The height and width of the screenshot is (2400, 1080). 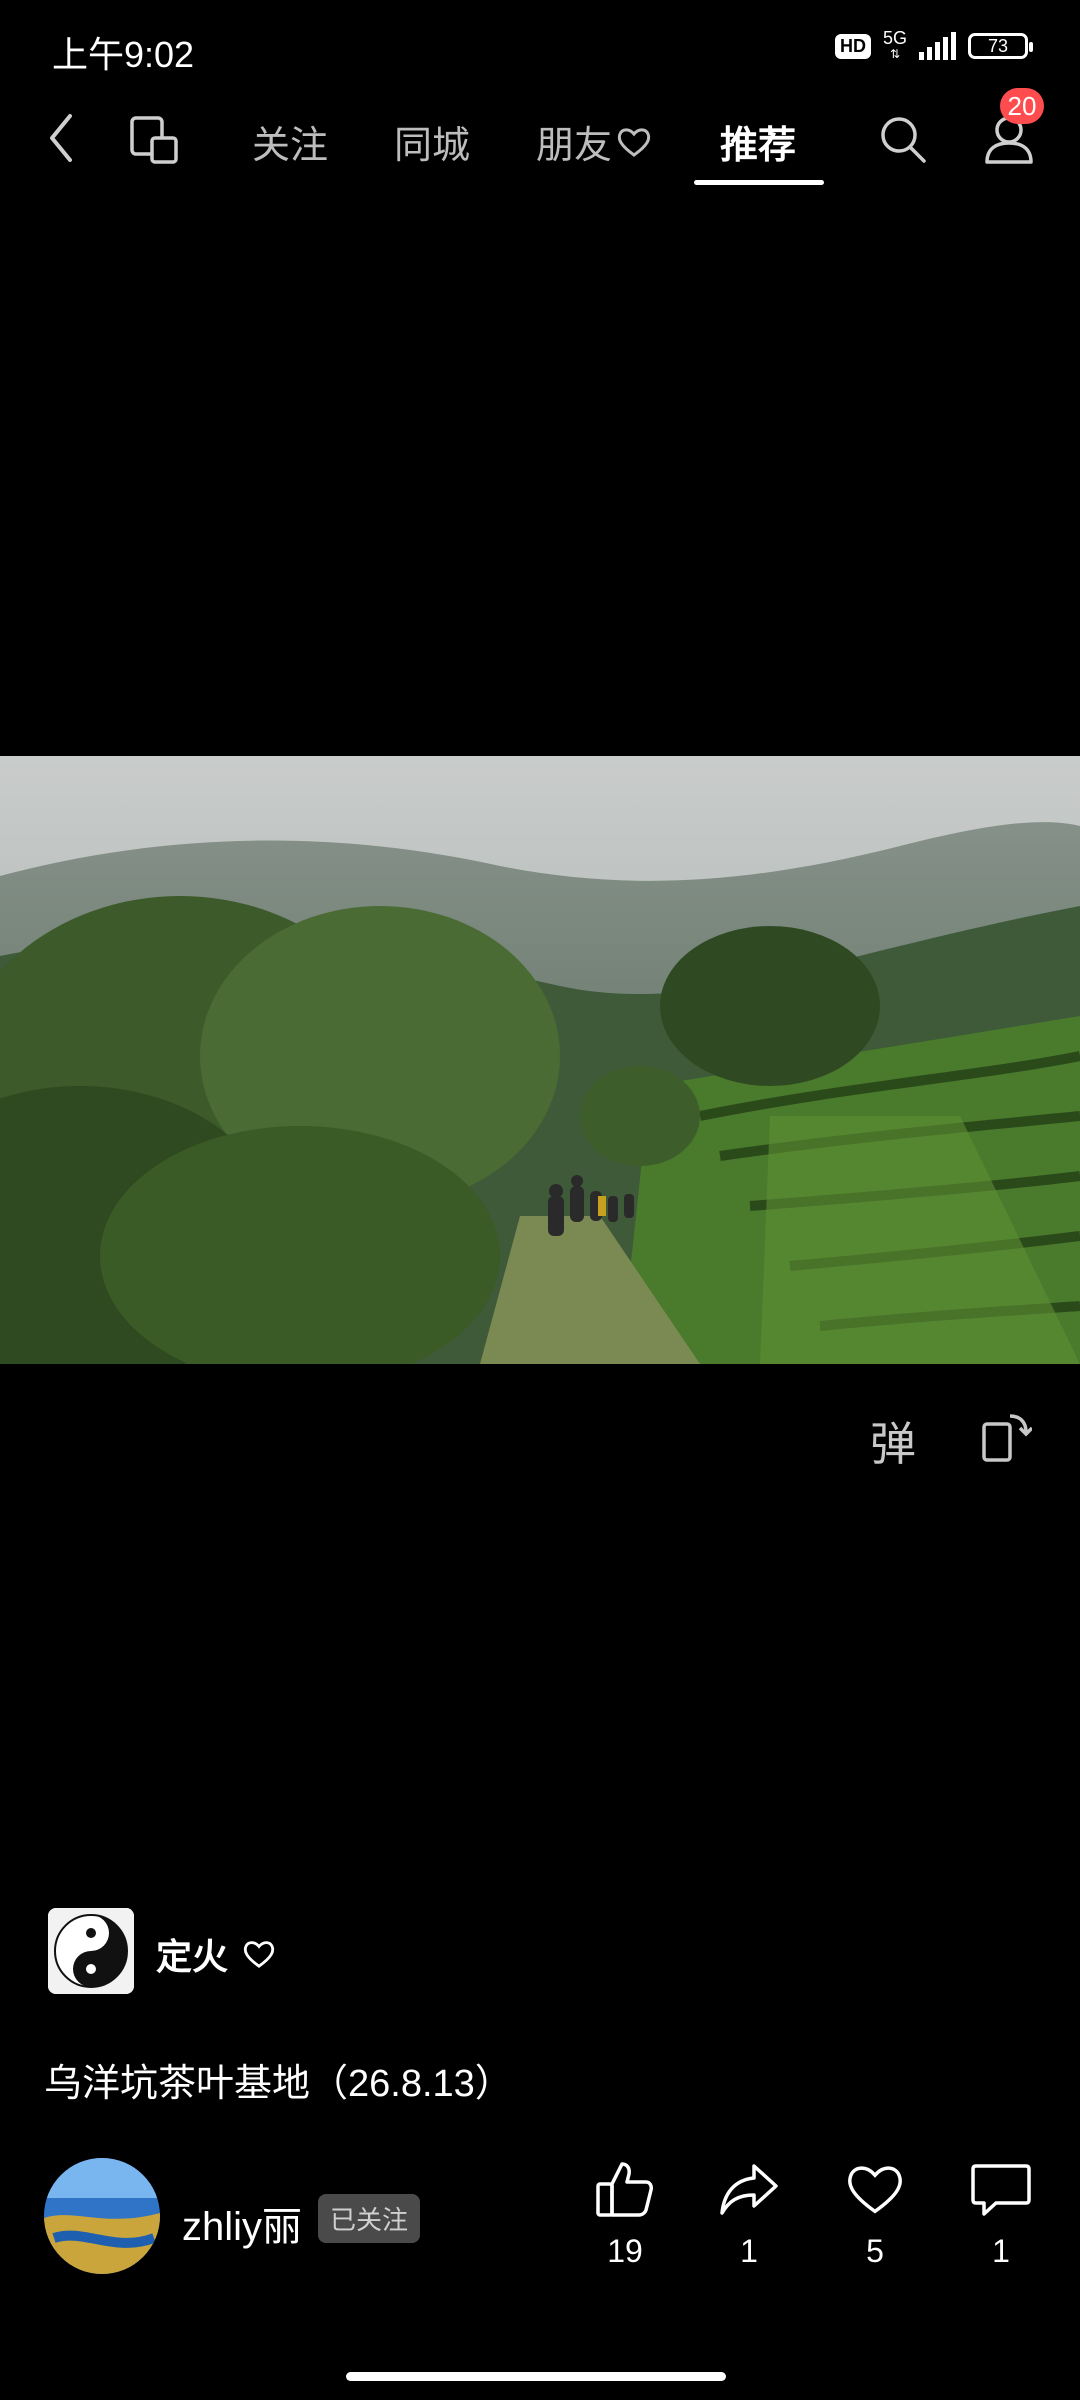 I want to click on network-icon: 5G ⇅, so click(x=894, y=44).